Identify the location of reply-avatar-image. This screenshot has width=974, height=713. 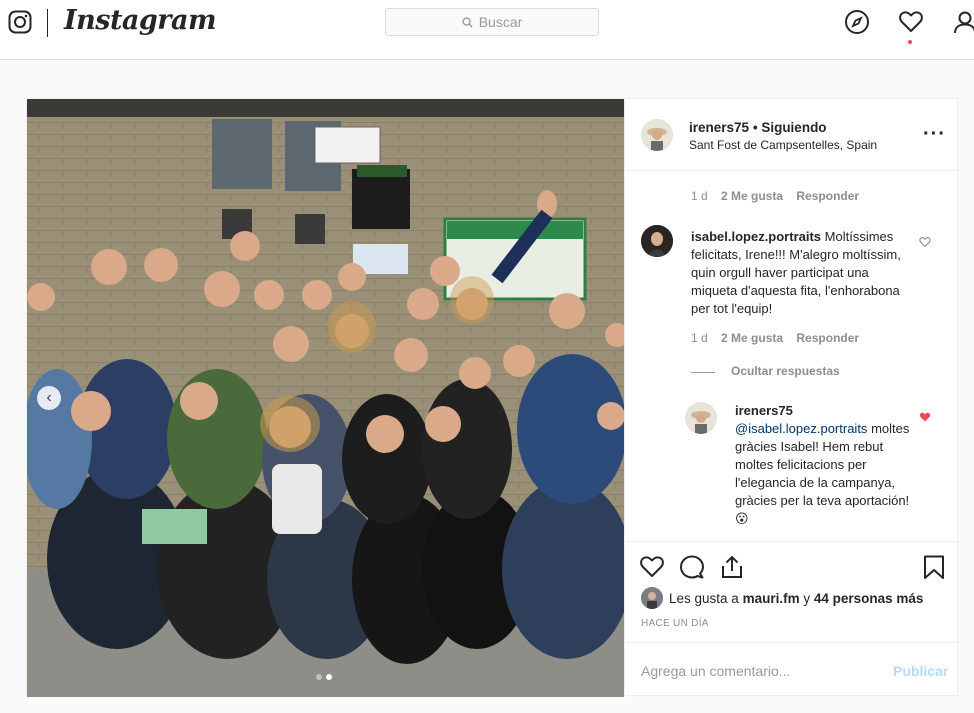
(701, 418).